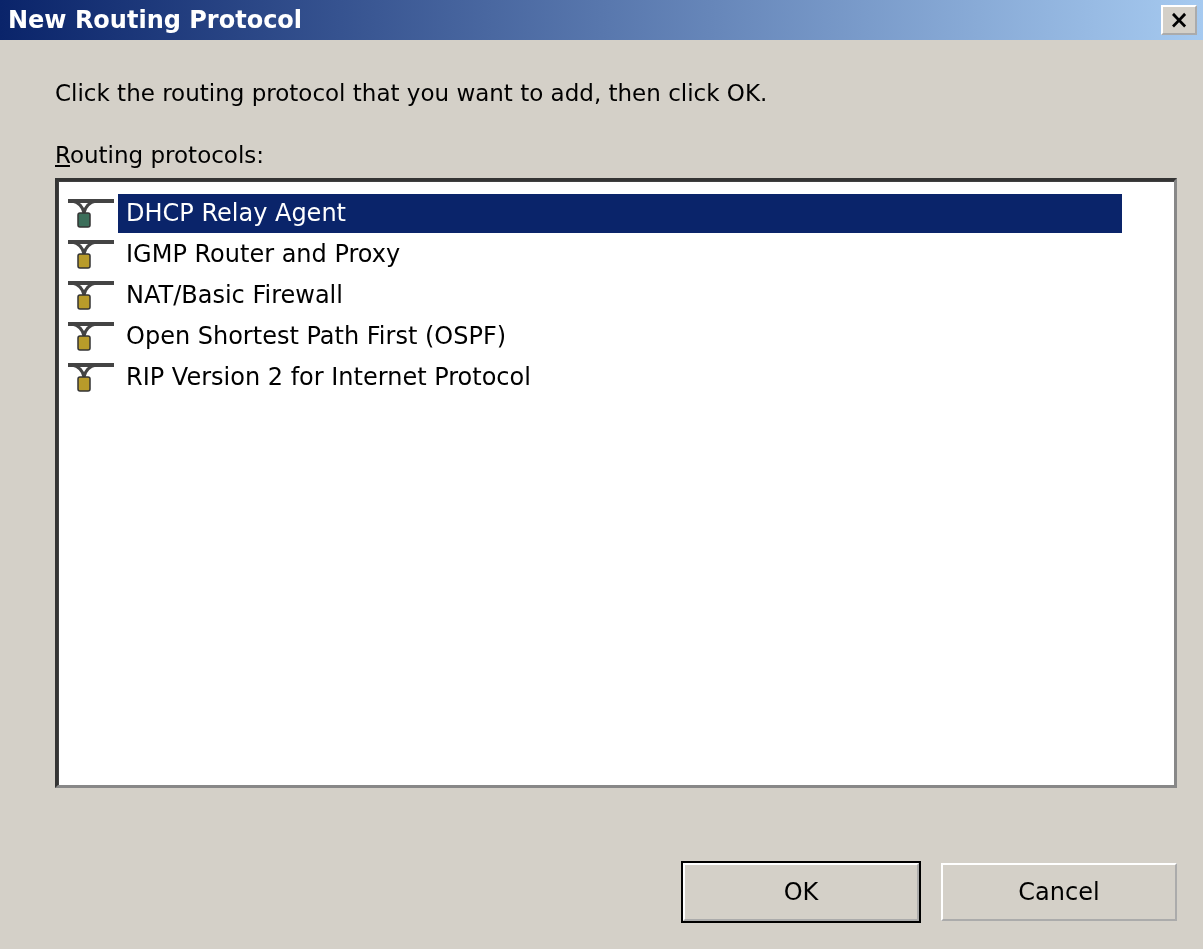 The width and height of the screenshot is (1203, 949). Describe the element at coordinates (620, 254) in the screenshot. I see `protocol-item: IGMP Router and Proxy` at that location.